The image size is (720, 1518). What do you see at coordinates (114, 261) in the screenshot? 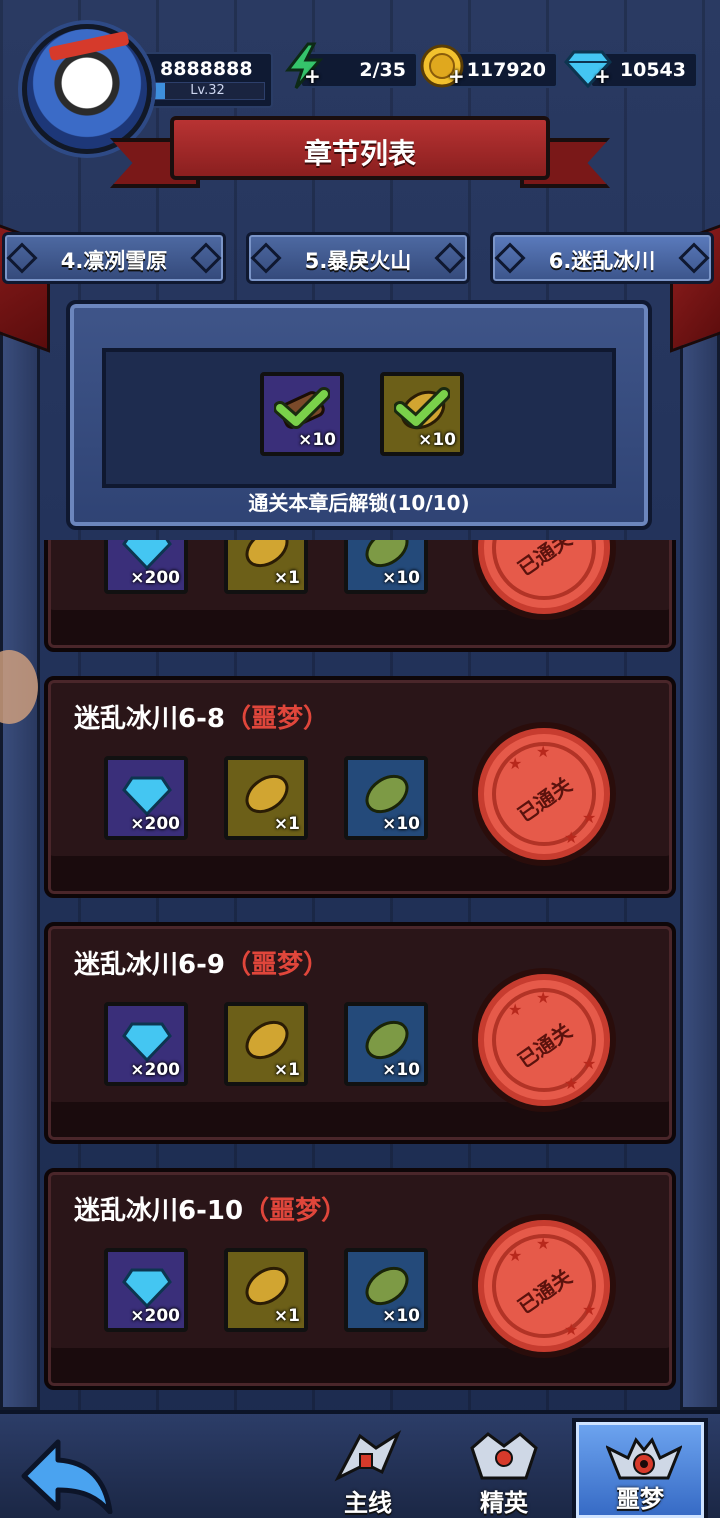
I see `tab-label: 4.凛冽雪原` at bounding box center [114, 261].